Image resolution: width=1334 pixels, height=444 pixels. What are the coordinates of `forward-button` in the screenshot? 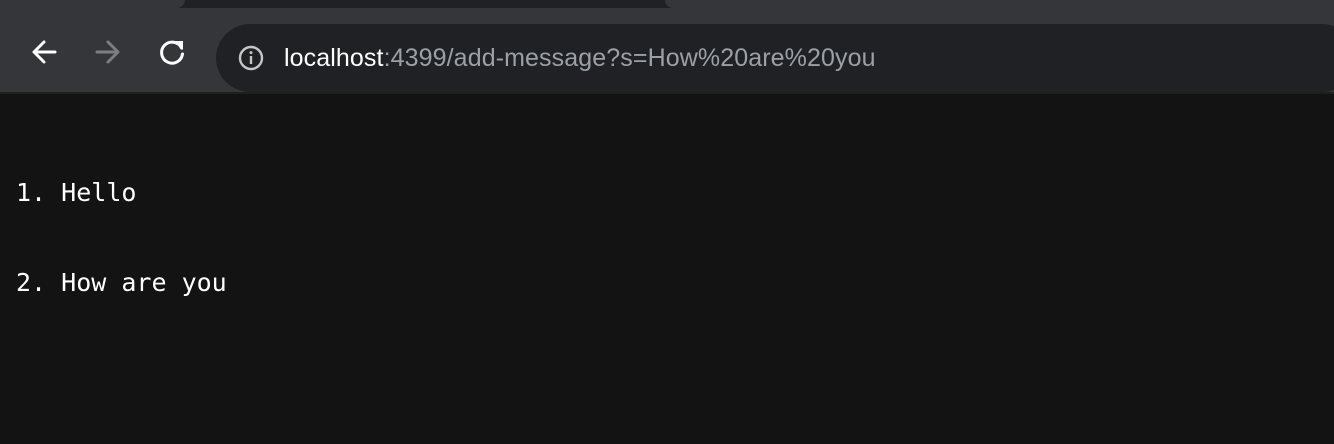 It's located at (108, 52).